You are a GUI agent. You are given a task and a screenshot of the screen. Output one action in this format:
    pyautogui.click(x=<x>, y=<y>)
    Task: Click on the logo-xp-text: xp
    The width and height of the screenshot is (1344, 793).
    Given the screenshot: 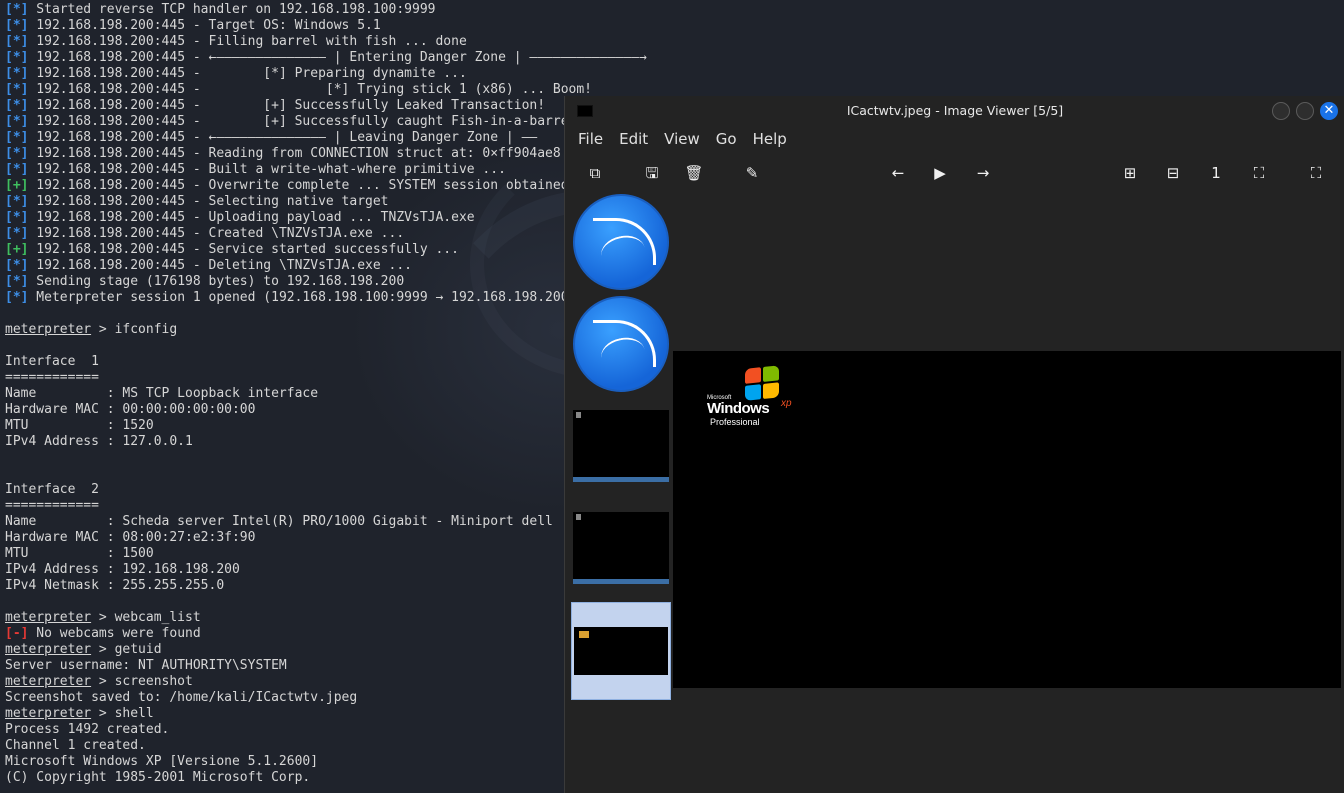 What is the action you would take?
    pyautogui.click(x=786, y=403)
    